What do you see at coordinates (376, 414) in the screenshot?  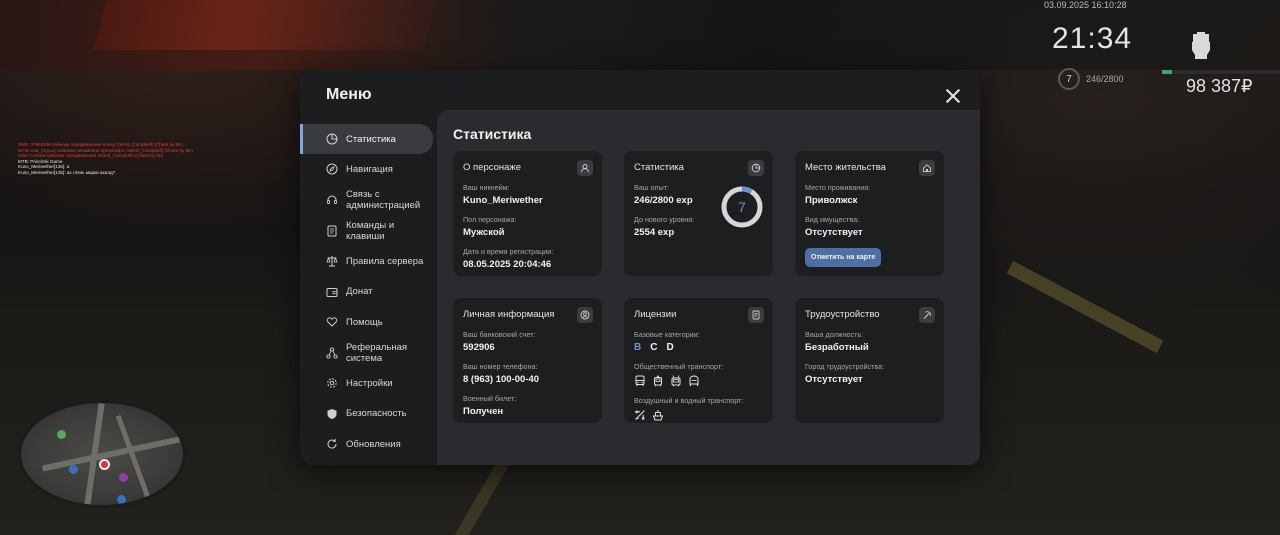 I see `sidebar-item-label: Безопасность` at bounding box center [376, 414].